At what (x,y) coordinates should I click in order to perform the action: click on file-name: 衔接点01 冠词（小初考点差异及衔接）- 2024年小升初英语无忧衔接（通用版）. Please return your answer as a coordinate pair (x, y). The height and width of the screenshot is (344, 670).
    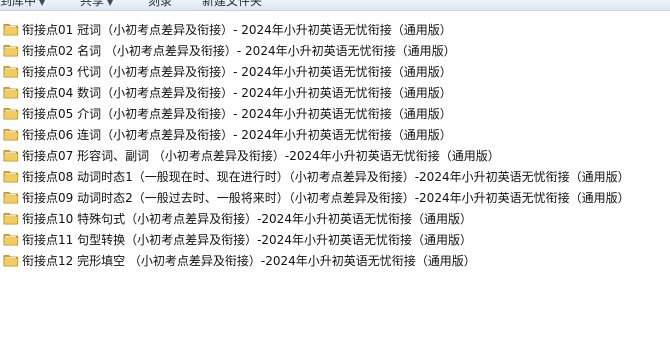
    Looking at the image, I should click on (237, 29).